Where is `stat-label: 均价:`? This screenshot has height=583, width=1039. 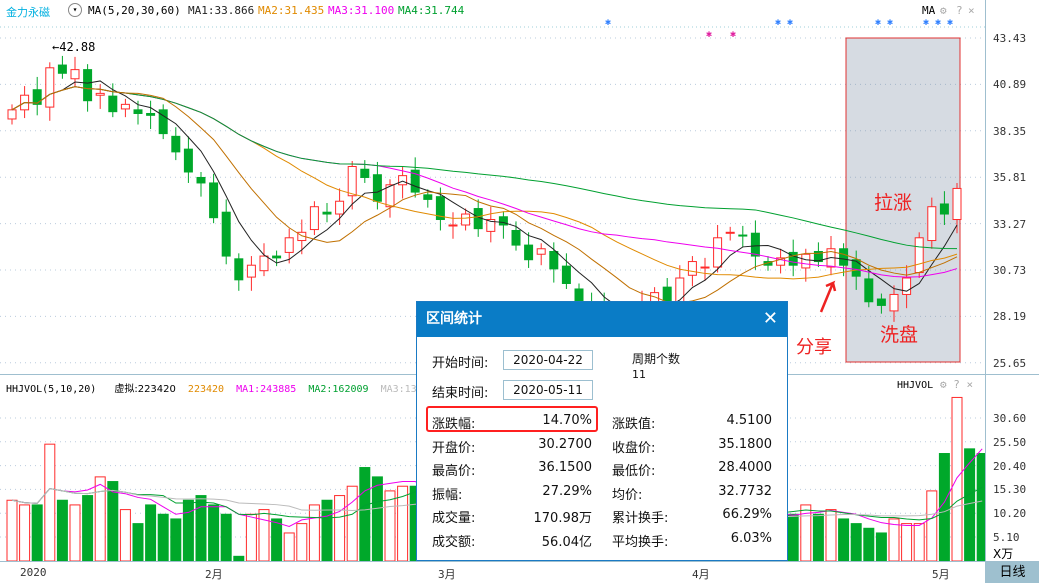
stat-label: 均价: is located at coordinates (627, 495).